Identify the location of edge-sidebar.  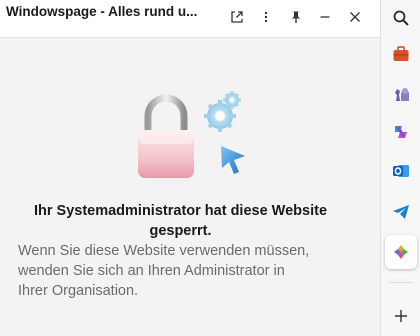
(400, 168).